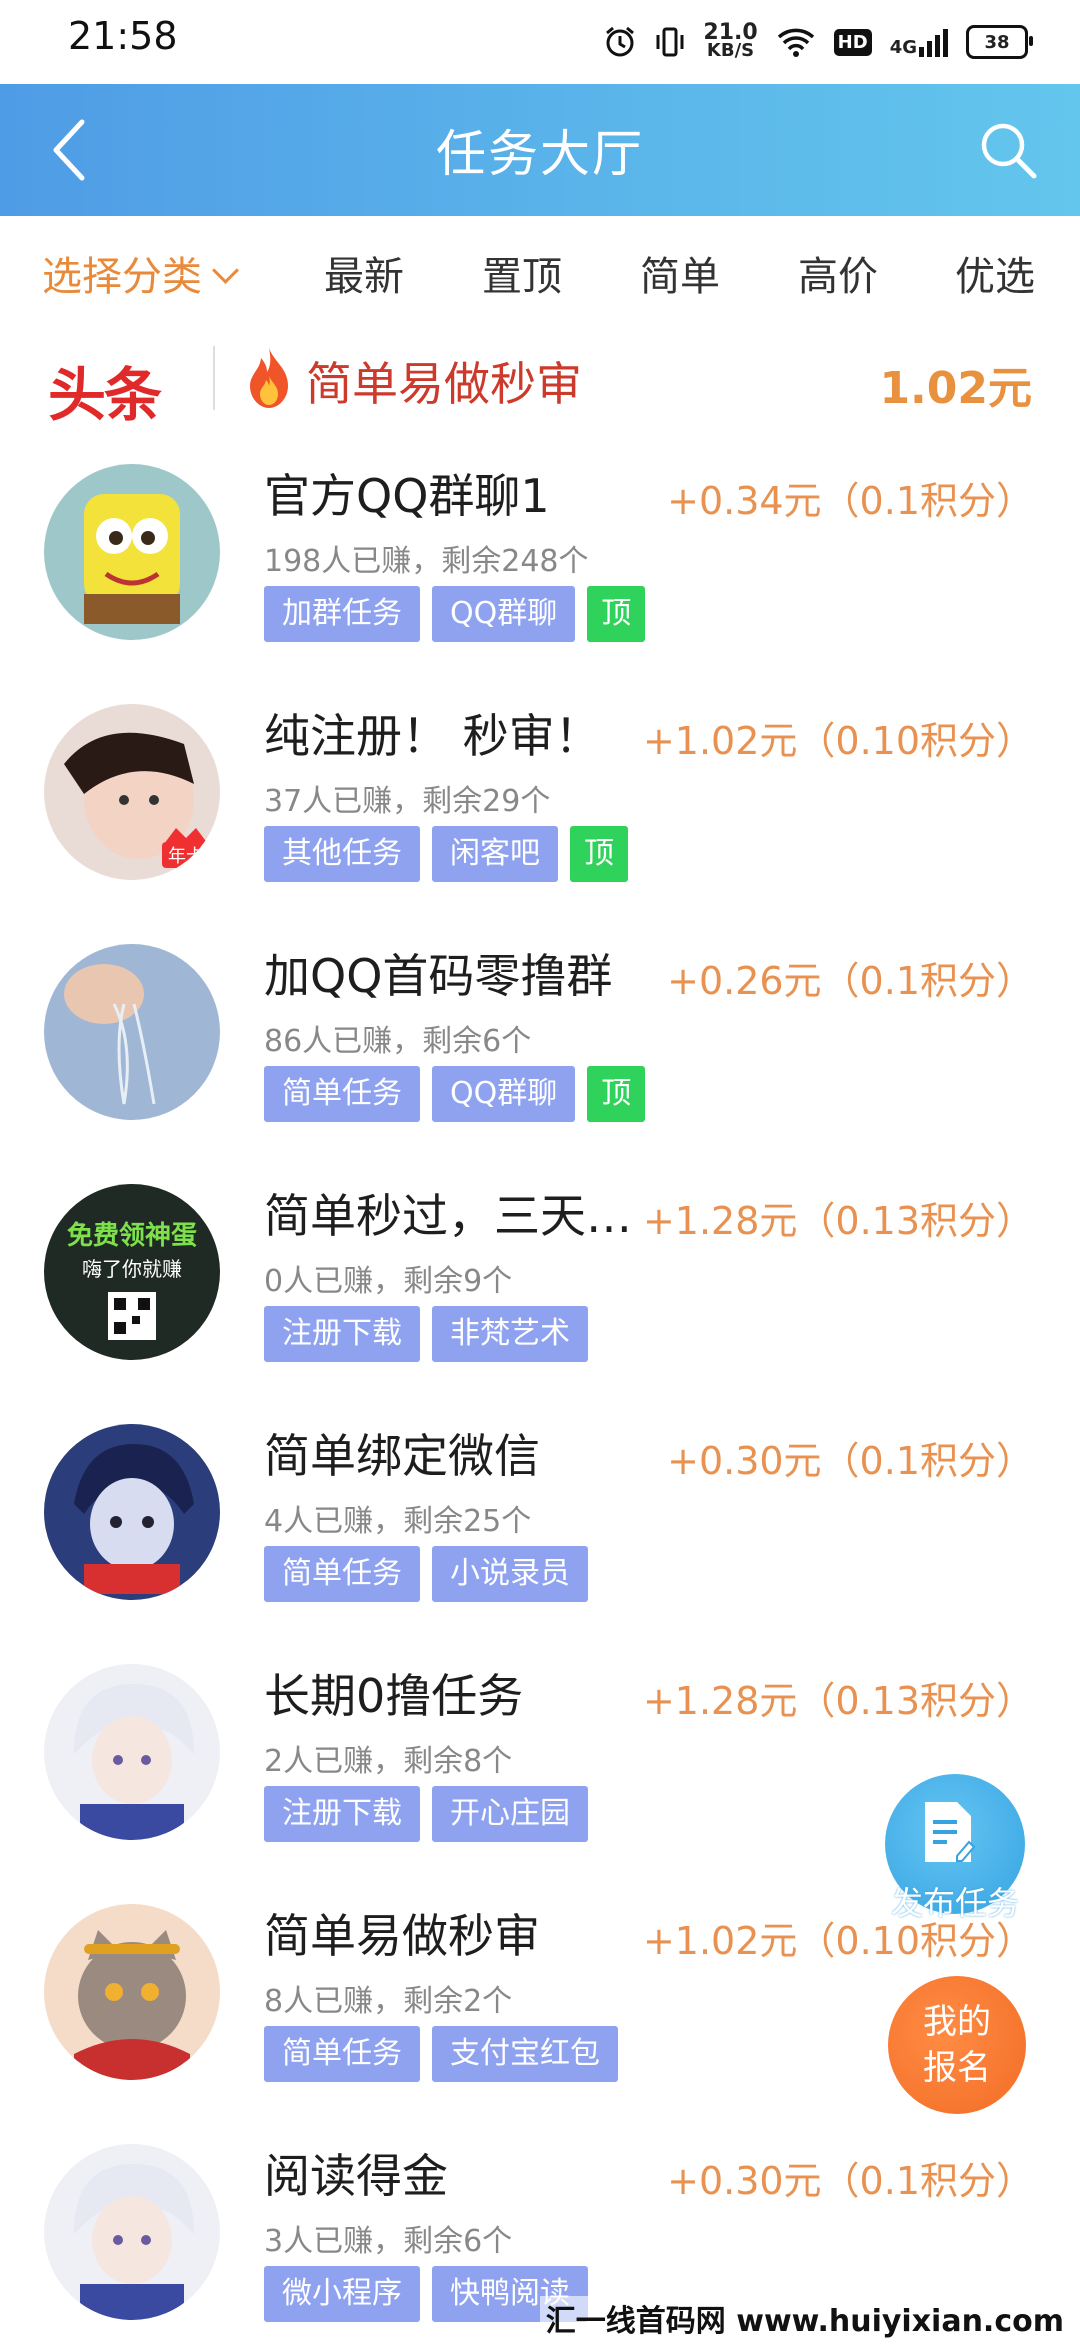 The width and height of the screenshot is (1080, 2350). Describe the element at coordinates (620, 42) in the screenshot. I see `alarm-icon` at that location.